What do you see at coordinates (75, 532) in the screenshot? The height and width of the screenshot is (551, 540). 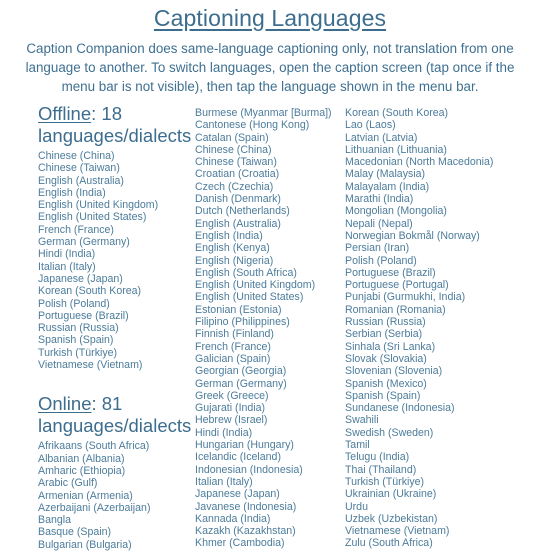 I see `list-item: Basque (Spain)` at bounding box center [75, 532].